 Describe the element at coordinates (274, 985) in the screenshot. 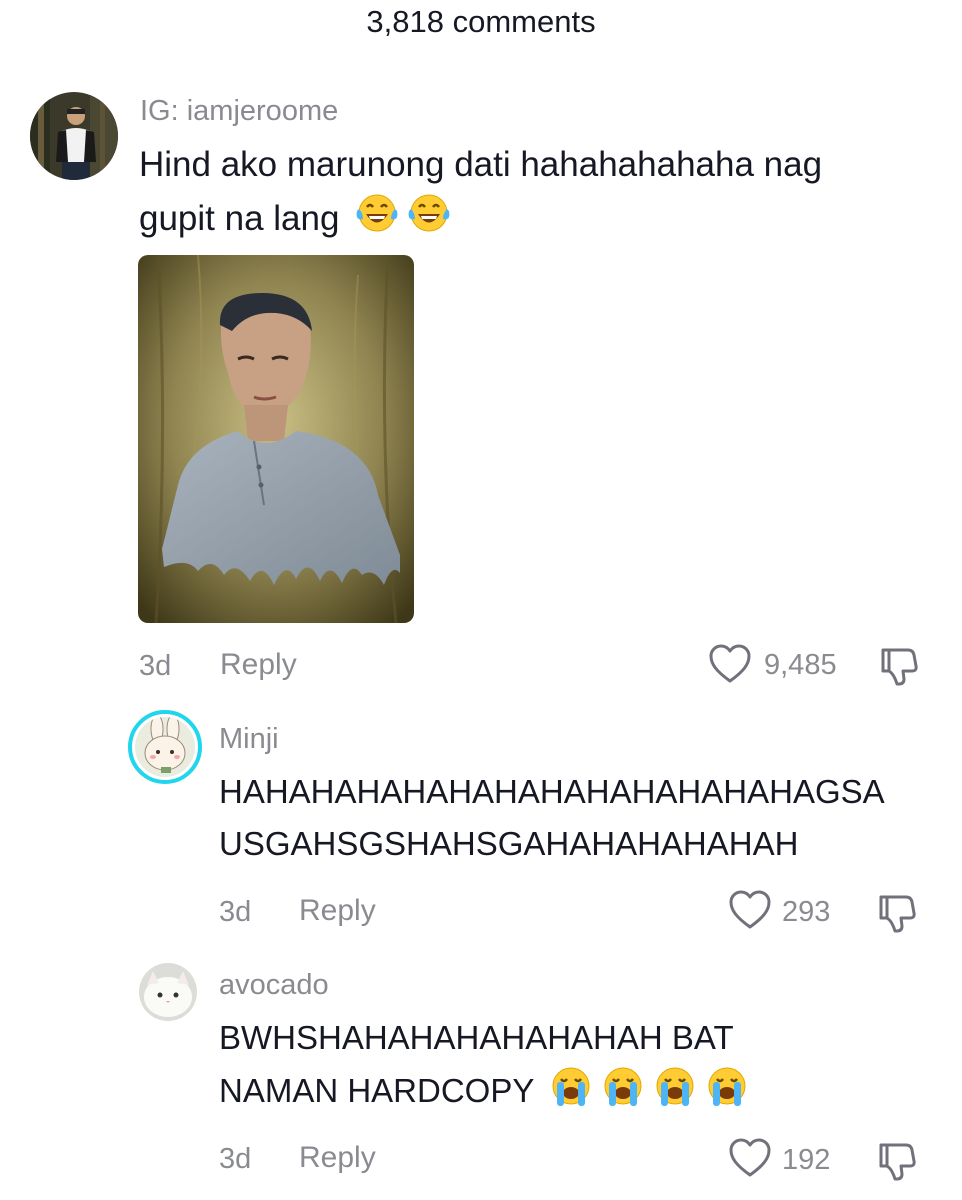

I see `comment-username: avocado` at that location.